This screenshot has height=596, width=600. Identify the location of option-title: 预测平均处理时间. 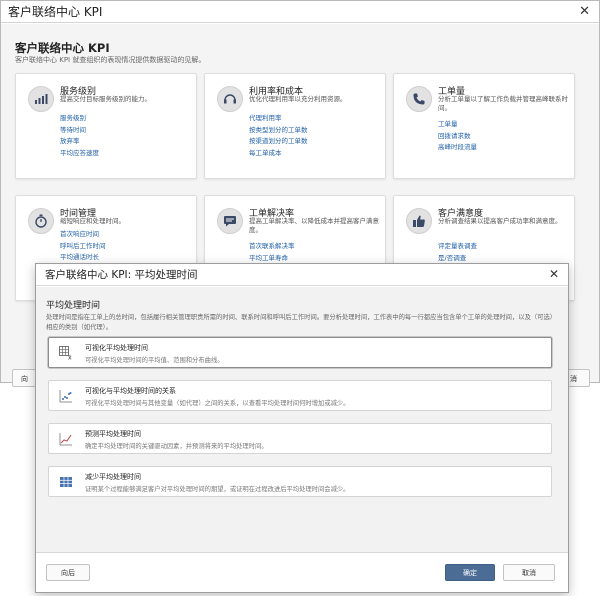
(113, 434).